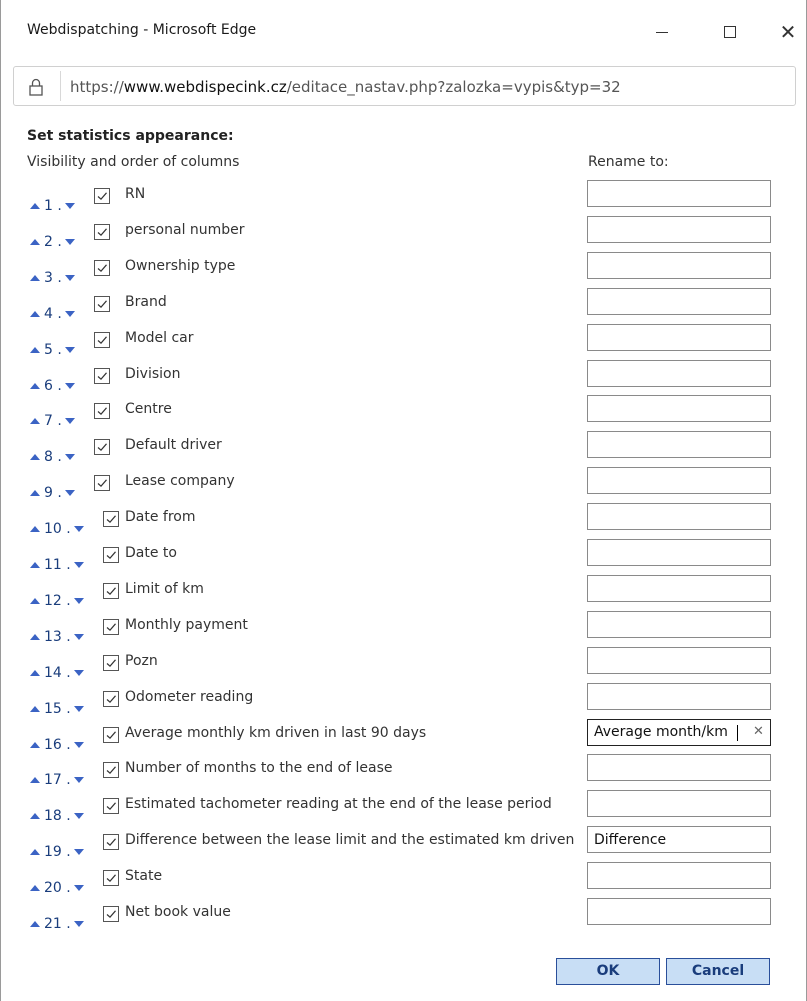 This screenshot has height=1001, width=807. I want to click on column-label: State, so click(144, 876).